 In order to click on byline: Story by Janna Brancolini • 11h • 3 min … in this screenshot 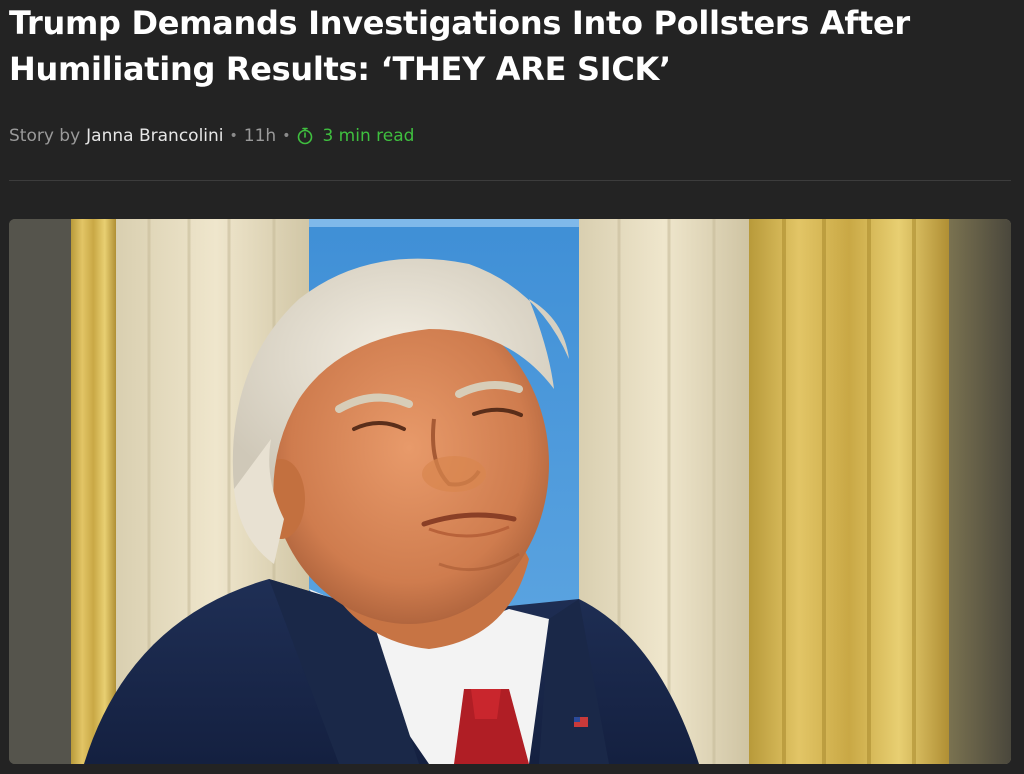, I will do `click(211, 136)`.